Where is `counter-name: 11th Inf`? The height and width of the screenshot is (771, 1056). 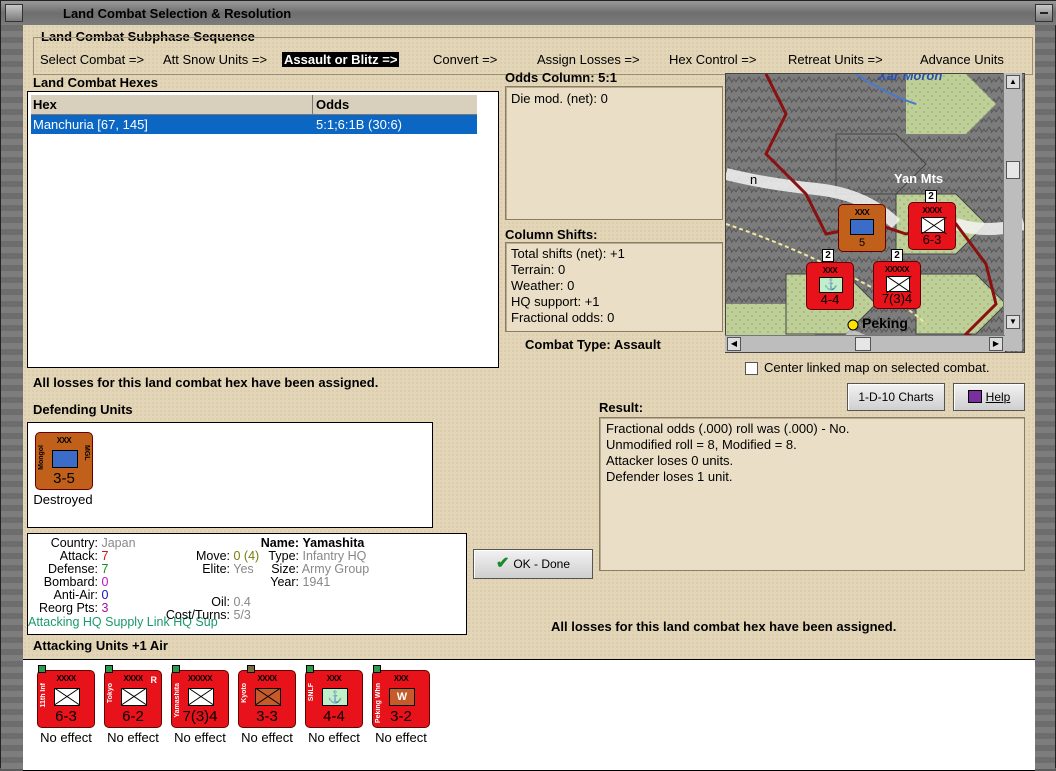
counter-name: 11th Inf is located at coordinates (43, 695).